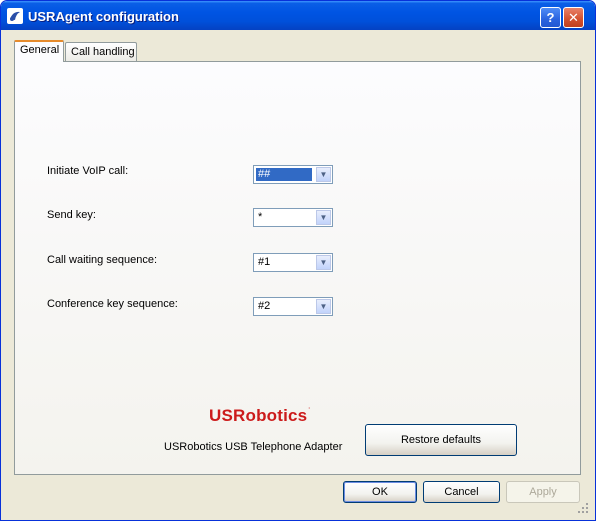 Image resolution: width=596 pixels, height=521 pixels. Describe the element at coordinates (112, 304) in the screenshot. I see `conference-key-label: Conference key sequence:` at that location.